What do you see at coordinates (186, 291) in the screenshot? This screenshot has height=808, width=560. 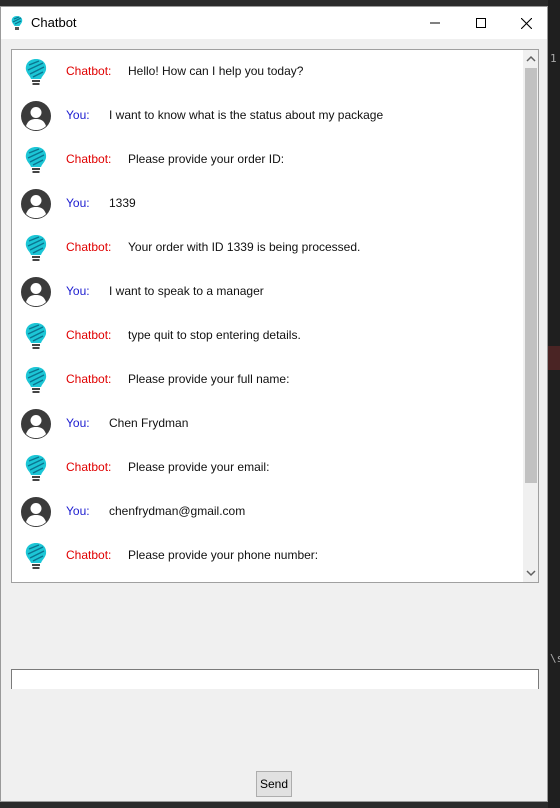 I see `message-text: I want to speak to a manager` at bounding box center [186, 291].